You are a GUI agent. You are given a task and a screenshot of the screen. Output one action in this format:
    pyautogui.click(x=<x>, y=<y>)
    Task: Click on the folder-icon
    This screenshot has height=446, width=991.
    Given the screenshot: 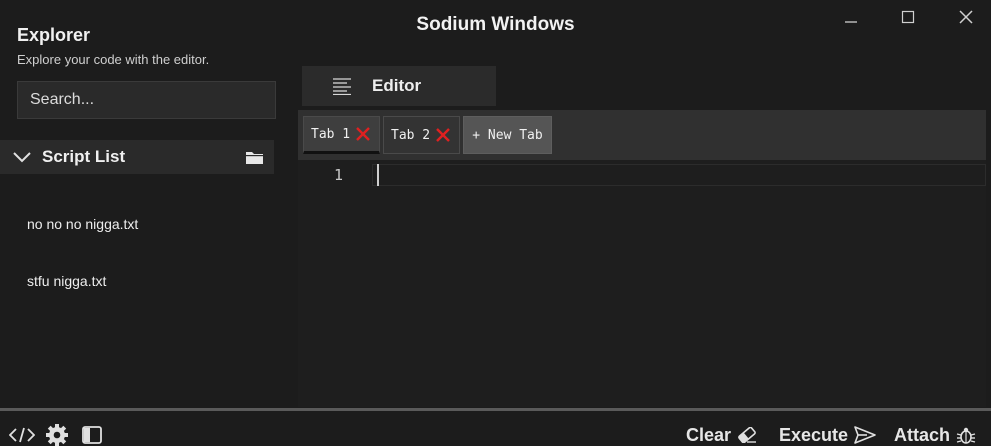 What is the action you would take?
    pyautogui.click(x=254, y=158)
    